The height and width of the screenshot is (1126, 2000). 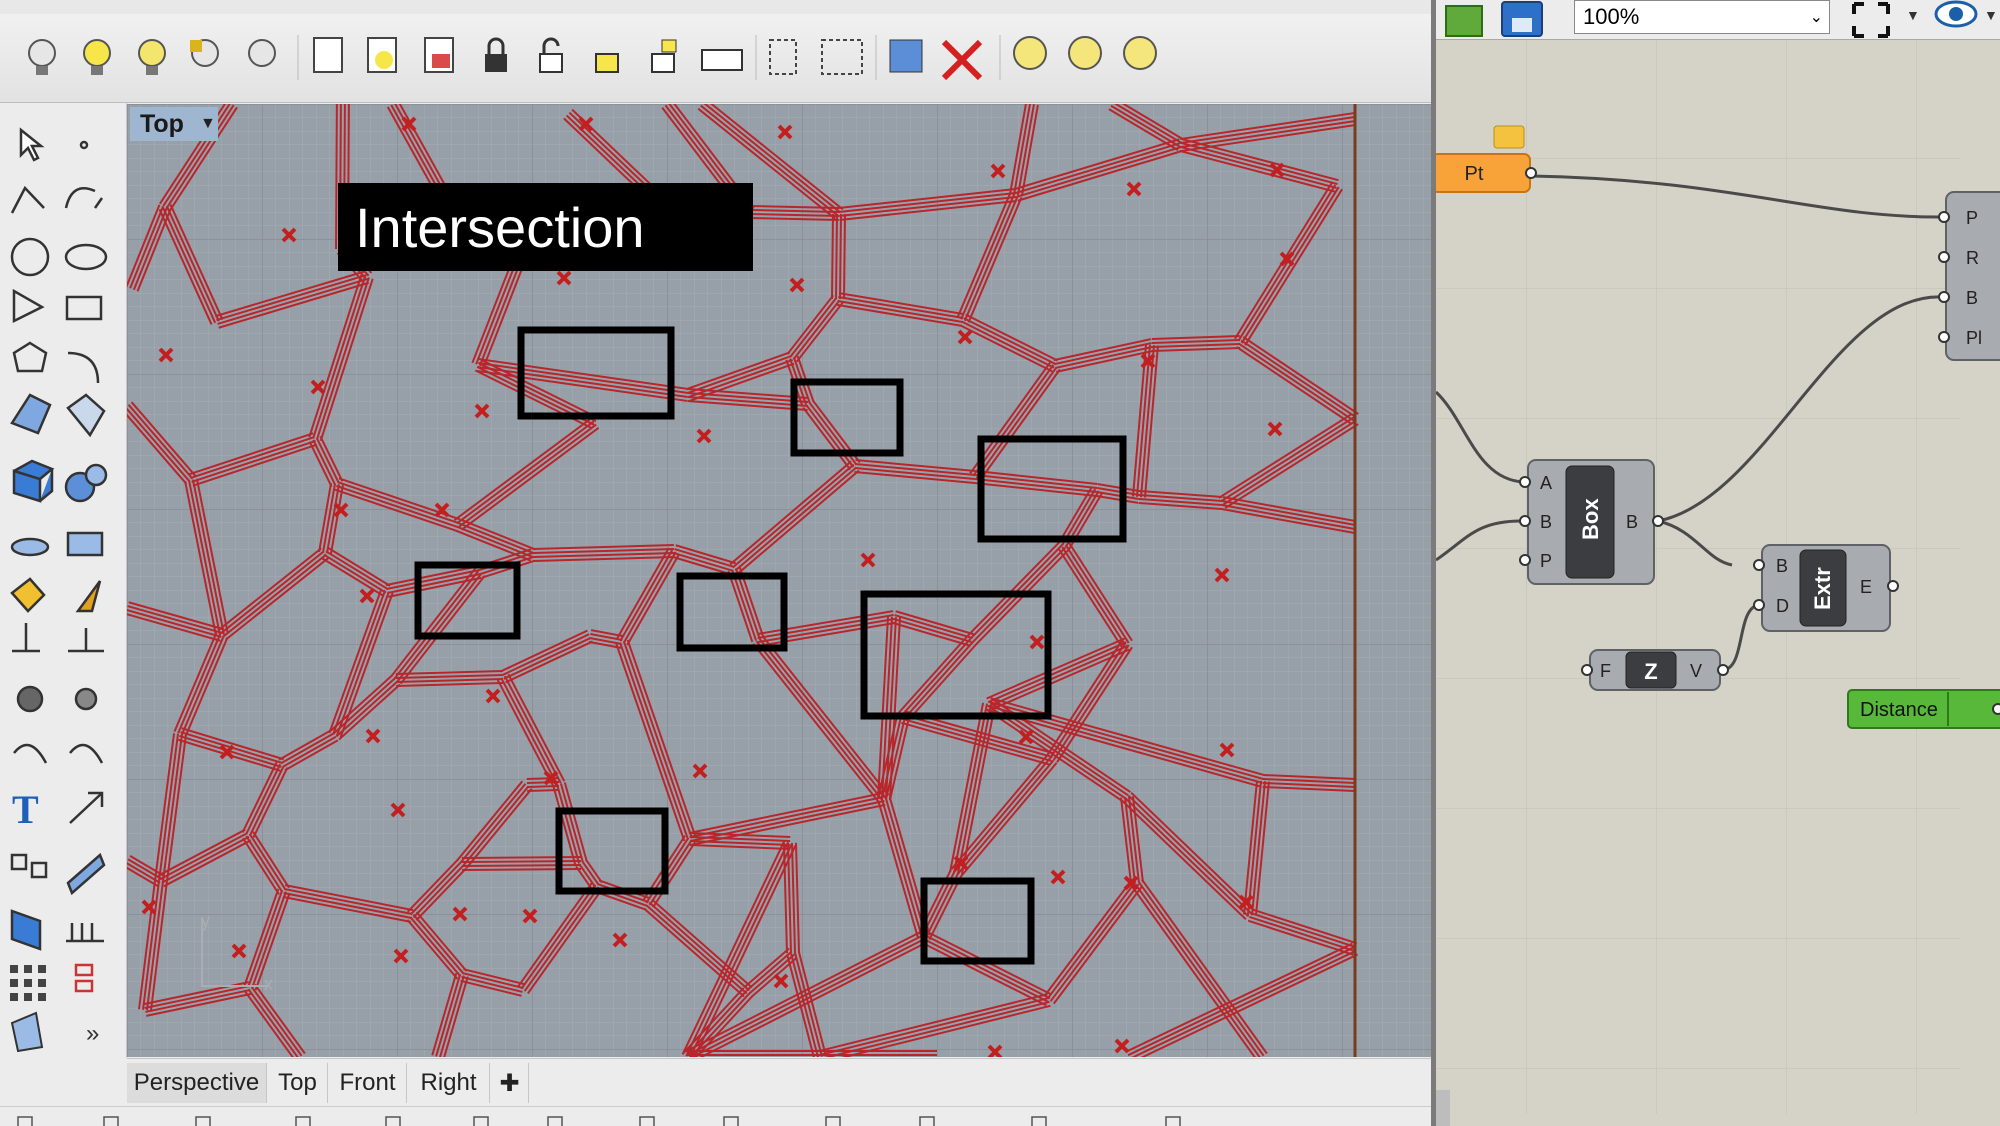 I want to click on viewport-label: Top ▼, so click(x=174, y=124).